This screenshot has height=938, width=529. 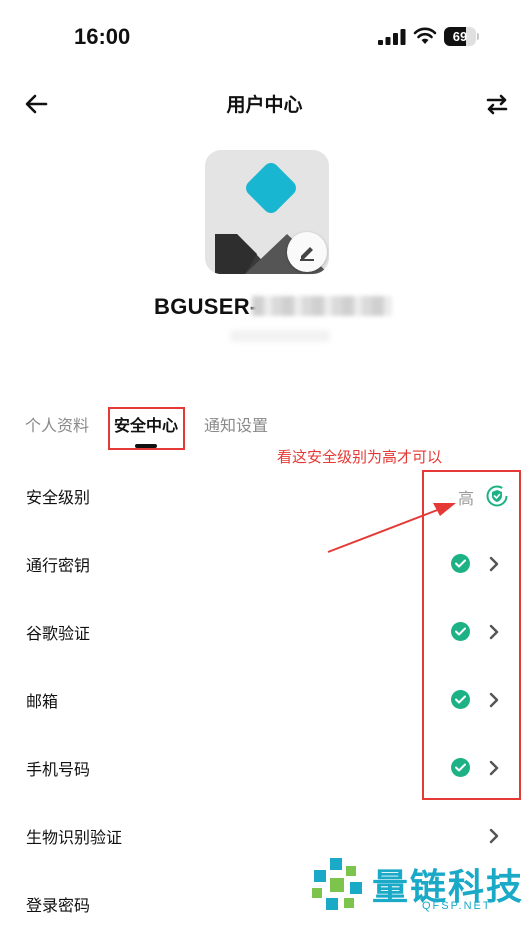 What do you see at coordinates (466, 498) in the screenshot?
I see `security-level-value: 高` at bounding box center [466, 498].